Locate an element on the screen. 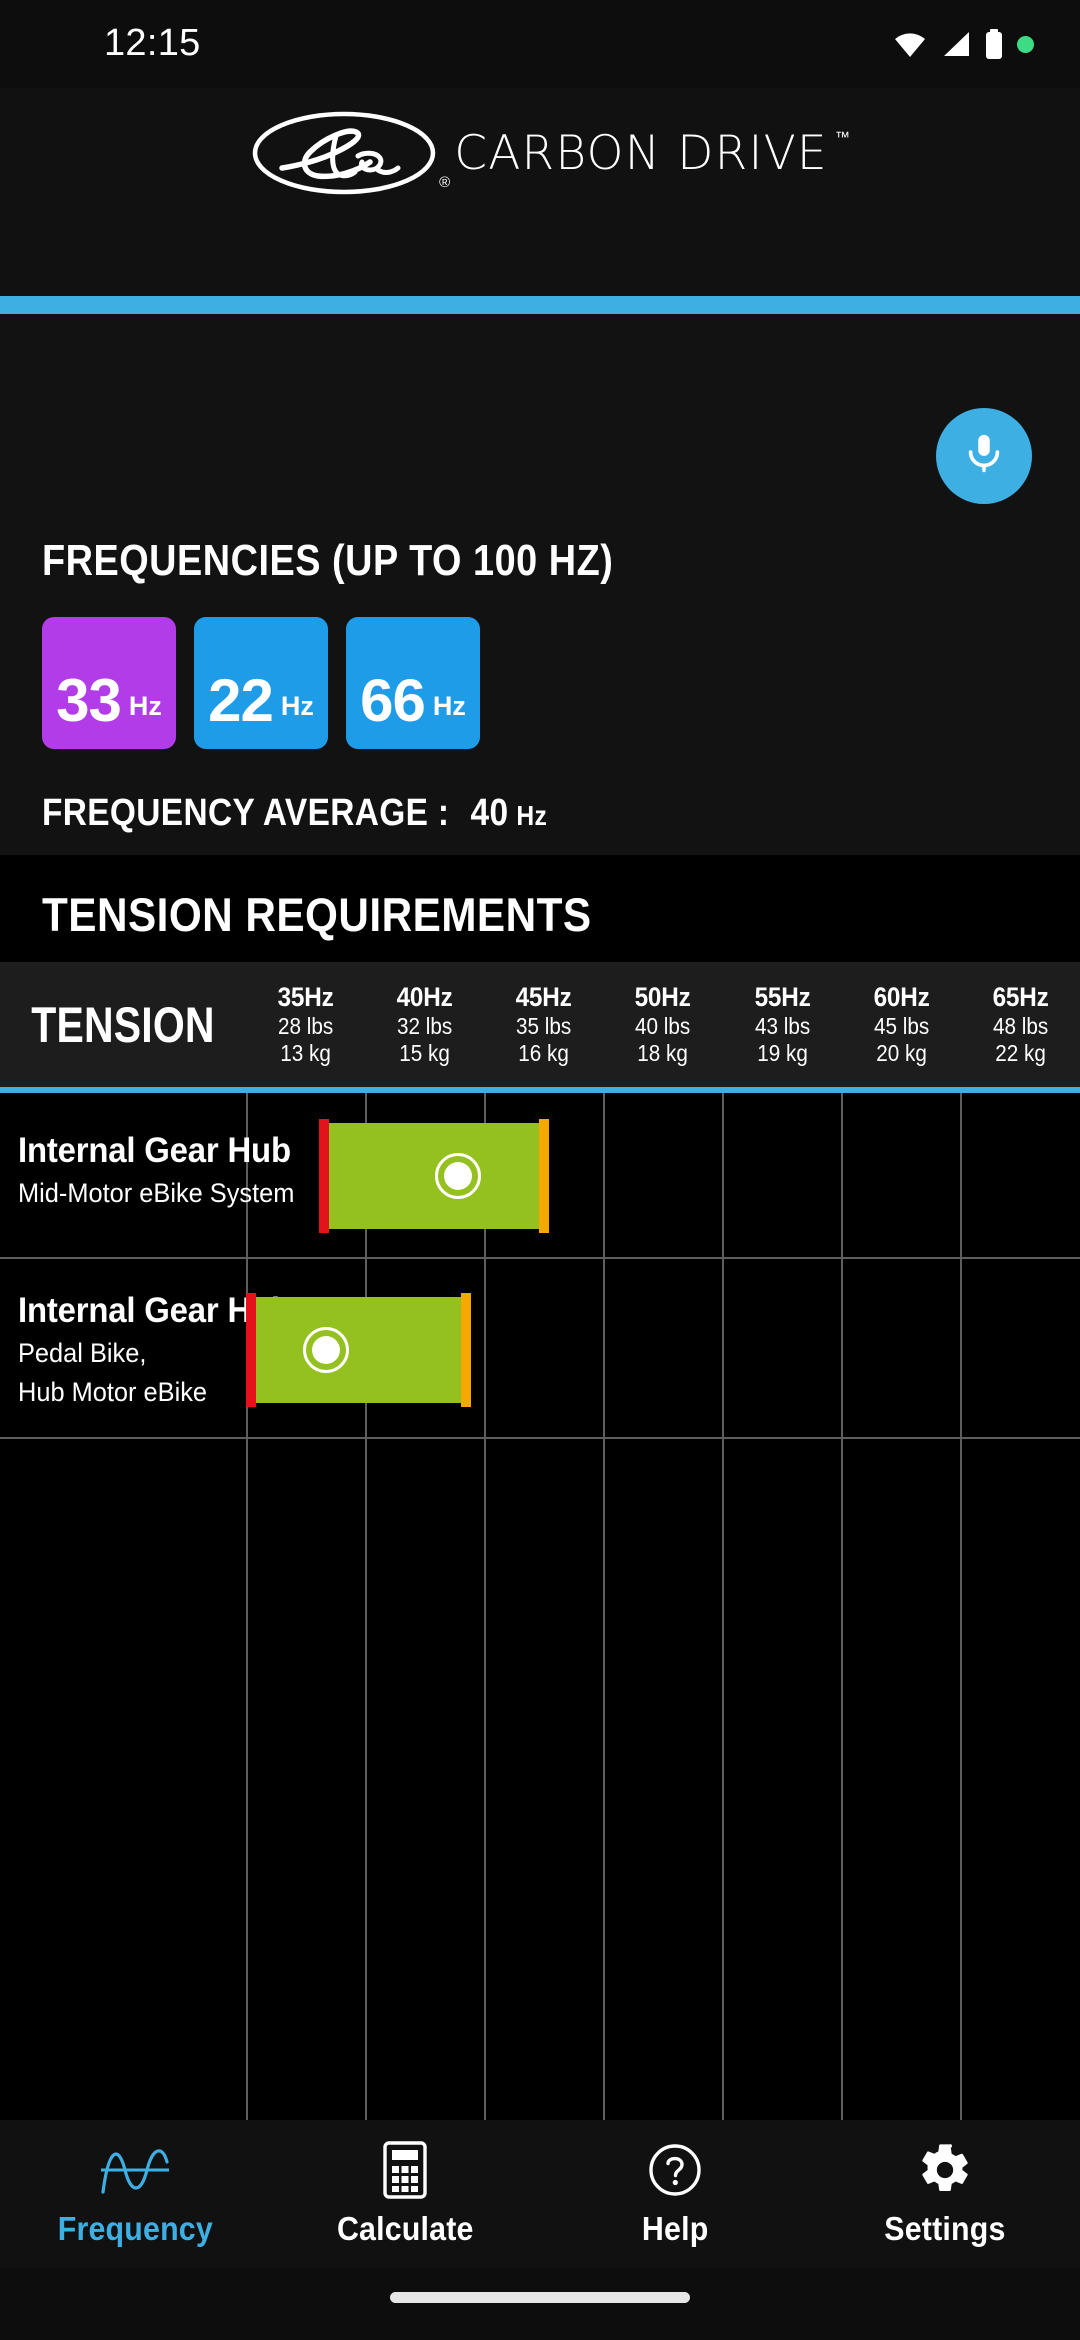 The image size is (1080, 2340). system-gesture-bar is located at coordinates (540, 2304).